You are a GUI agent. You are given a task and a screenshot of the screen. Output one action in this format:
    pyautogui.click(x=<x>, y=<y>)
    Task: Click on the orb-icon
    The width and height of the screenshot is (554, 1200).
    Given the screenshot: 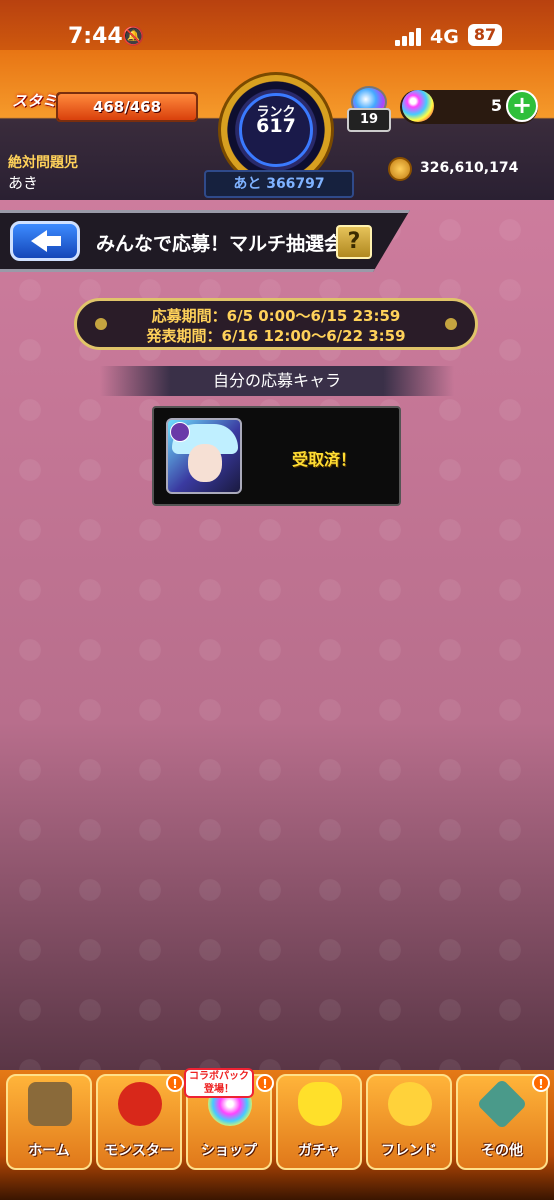 What is the action you would take?
    pyautogui.click(x=418, y=106)
    